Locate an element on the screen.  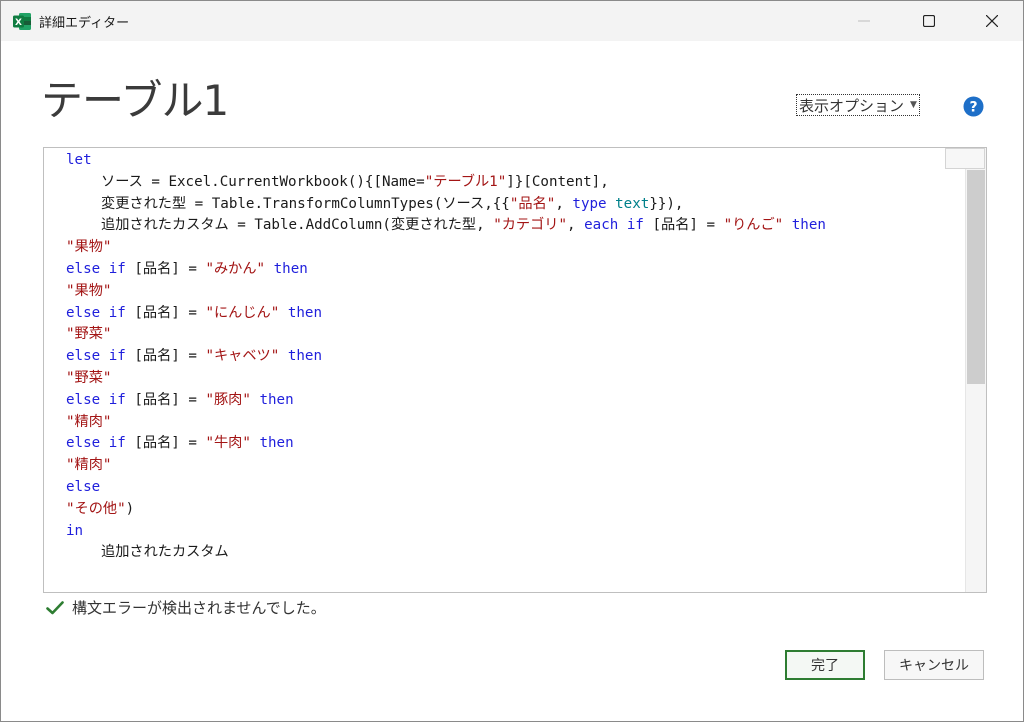
close-button is located at coordinates (992, 21).